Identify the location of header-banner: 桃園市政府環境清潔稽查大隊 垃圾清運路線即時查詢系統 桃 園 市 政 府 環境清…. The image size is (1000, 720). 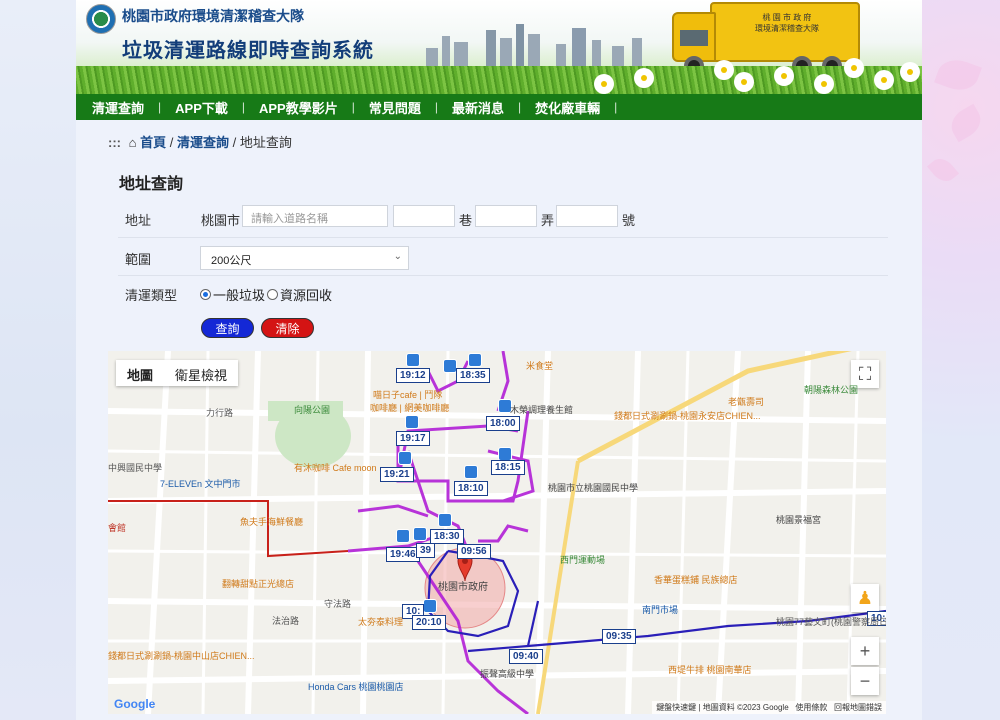
(499, 47).